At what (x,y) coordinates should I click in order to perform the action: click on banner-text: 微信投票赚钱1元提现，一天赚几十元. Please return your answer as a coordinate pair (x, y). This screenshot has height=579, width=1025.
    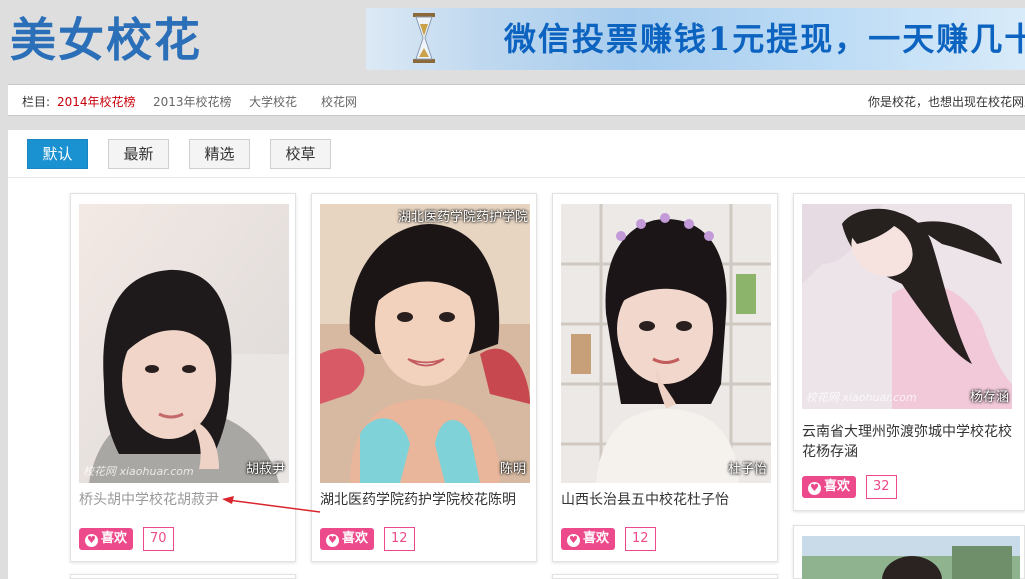
    Looking at the image, I should click on (764, 39).